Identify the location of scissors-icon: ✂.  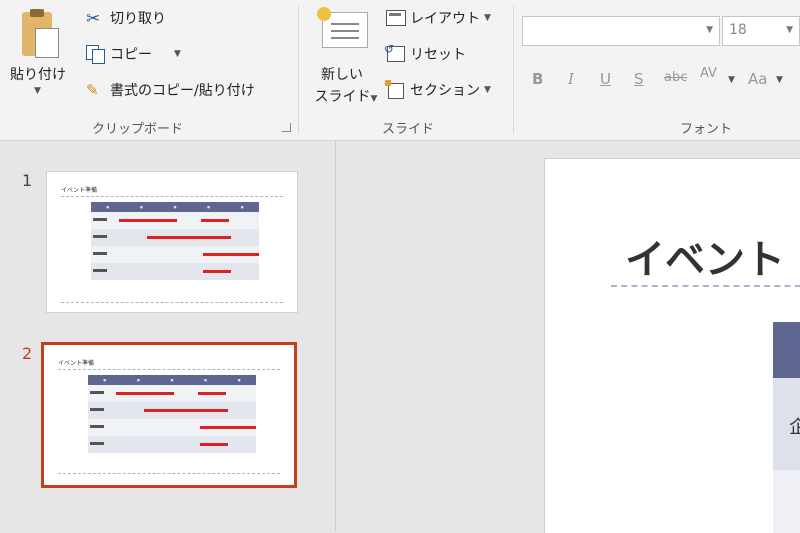
(93, 19).